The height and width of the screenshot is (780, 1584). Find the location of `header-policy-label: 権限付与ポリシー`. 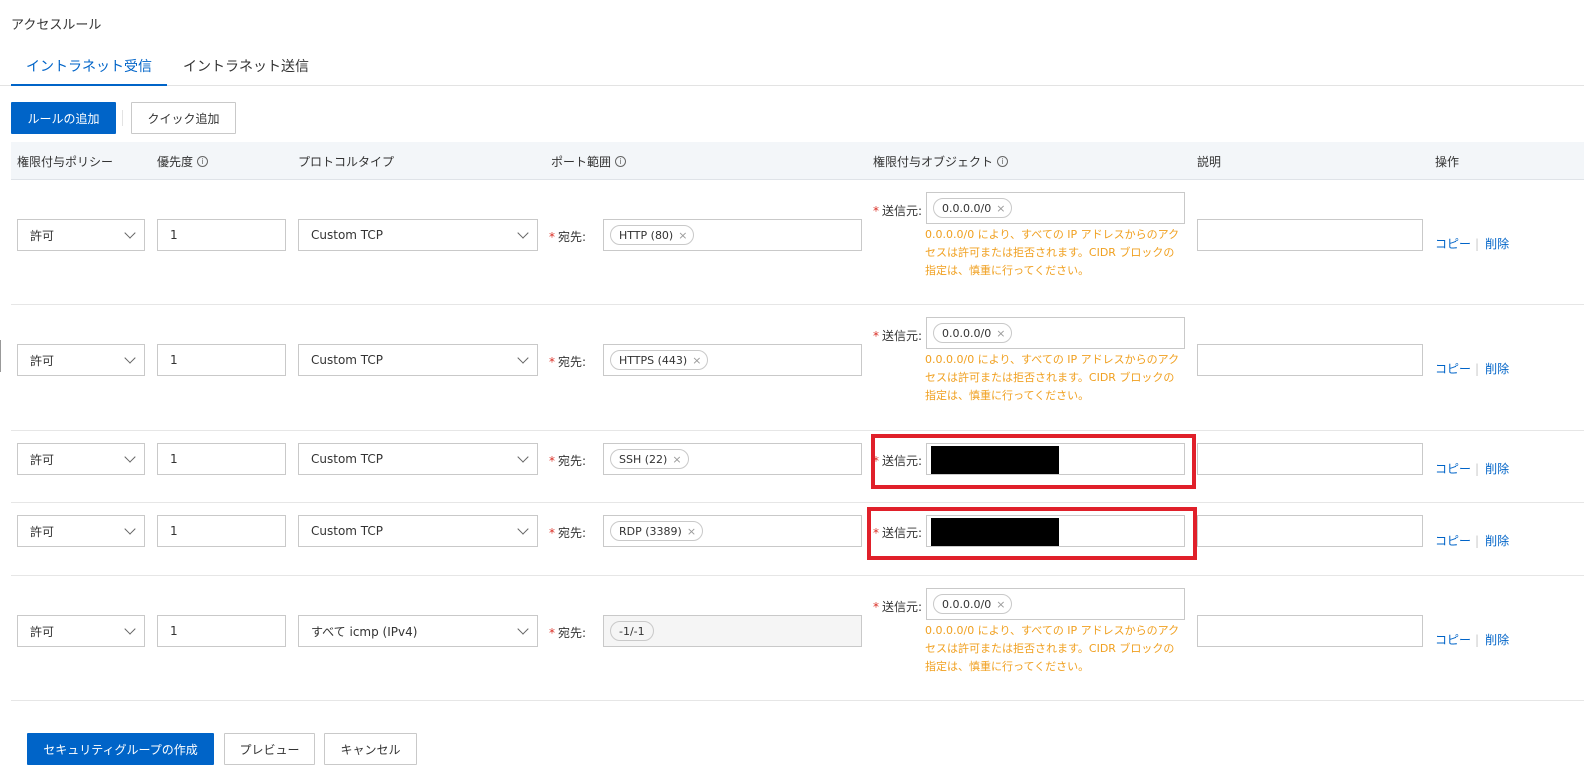

header-policy-label: 権限付与ポリシー is located at coordinates (65, 162).